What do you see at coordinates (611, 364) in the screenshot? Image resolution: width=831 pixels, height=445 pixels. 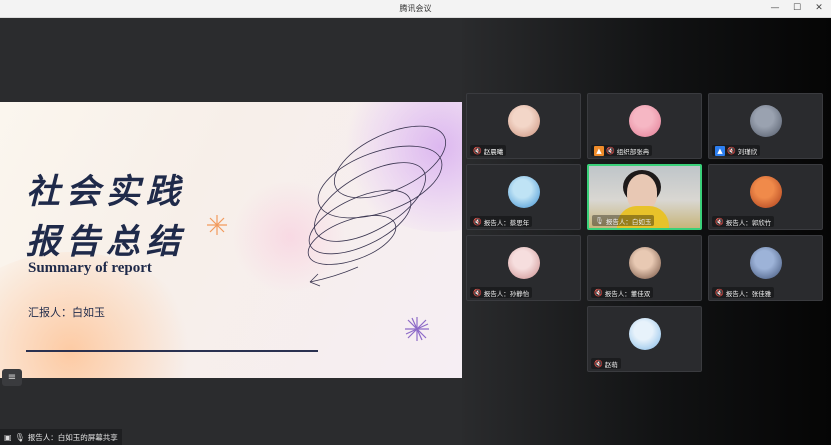 I see `participant-name: 赵萌` at bounding box center [611, 364].